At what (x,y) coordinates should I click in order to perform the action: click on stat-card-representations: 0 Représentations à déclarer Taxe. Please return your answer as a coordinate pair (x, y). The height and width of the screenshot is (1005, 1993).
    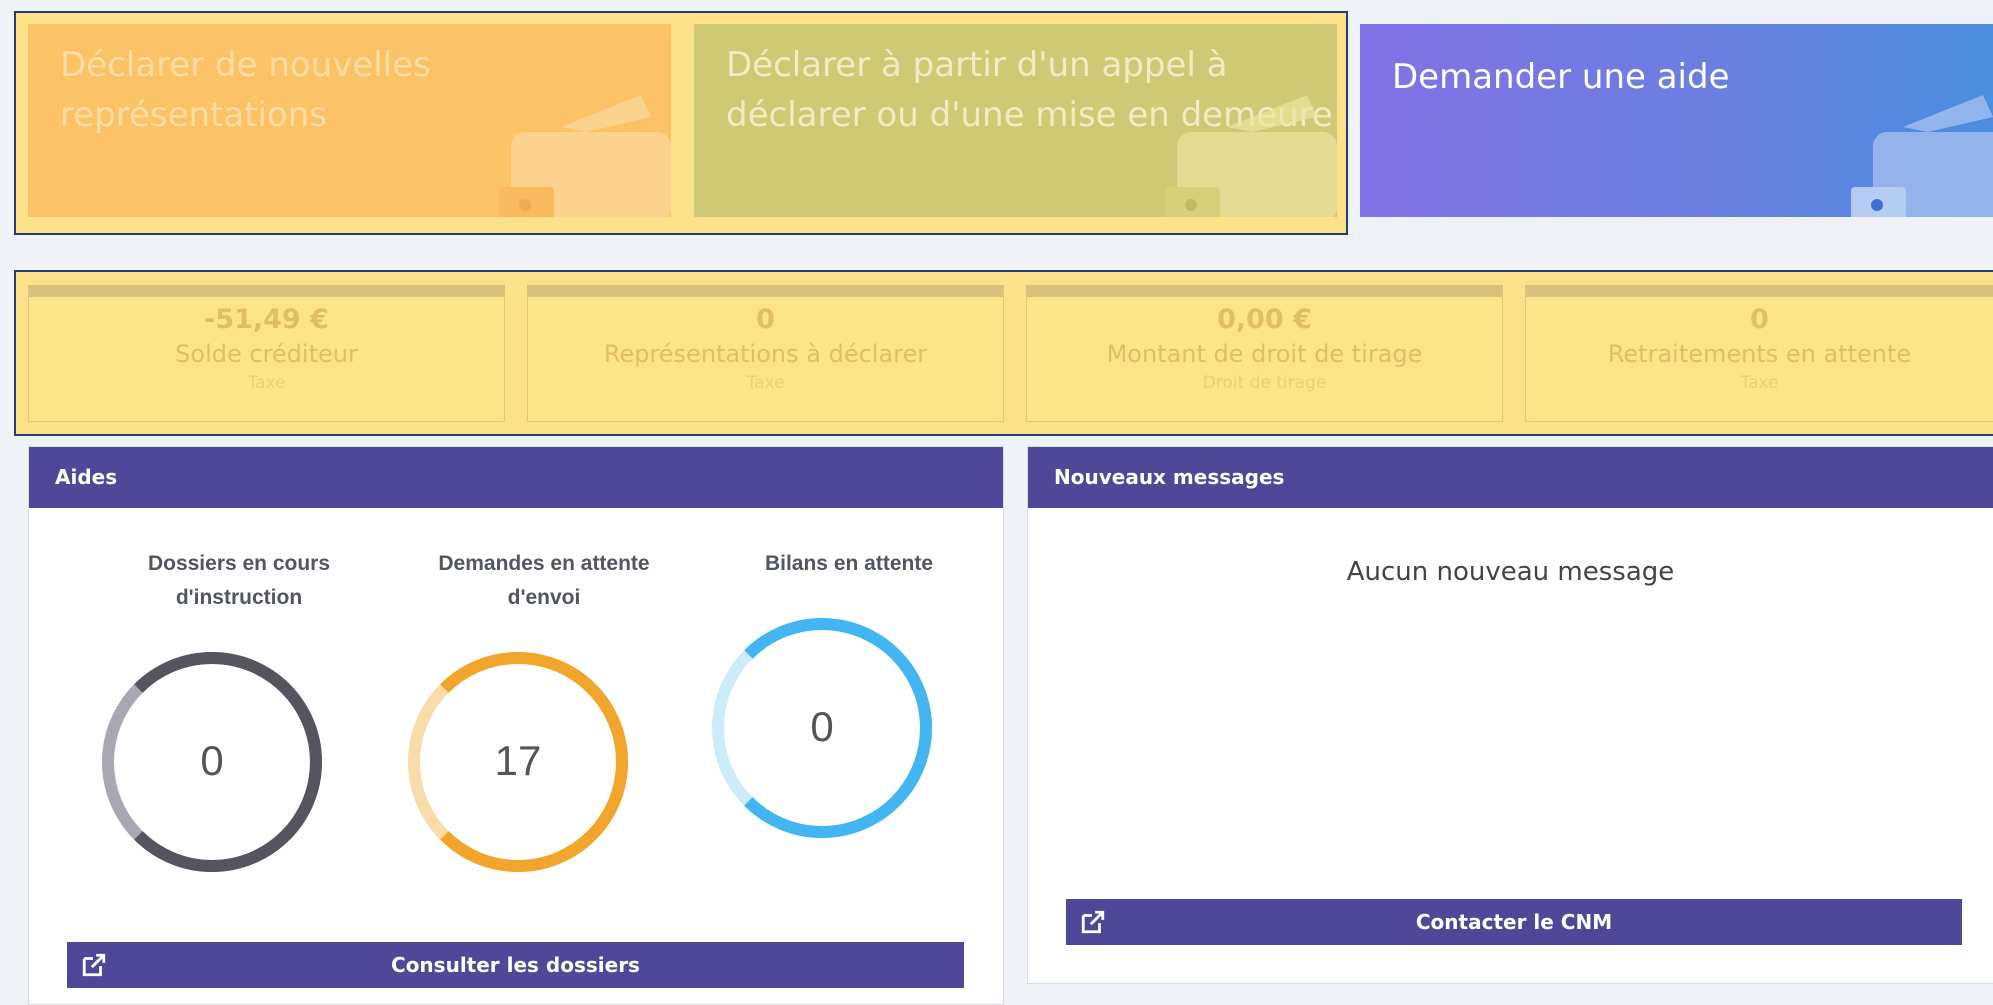
    Looking at the image, I should click on (765, 353).